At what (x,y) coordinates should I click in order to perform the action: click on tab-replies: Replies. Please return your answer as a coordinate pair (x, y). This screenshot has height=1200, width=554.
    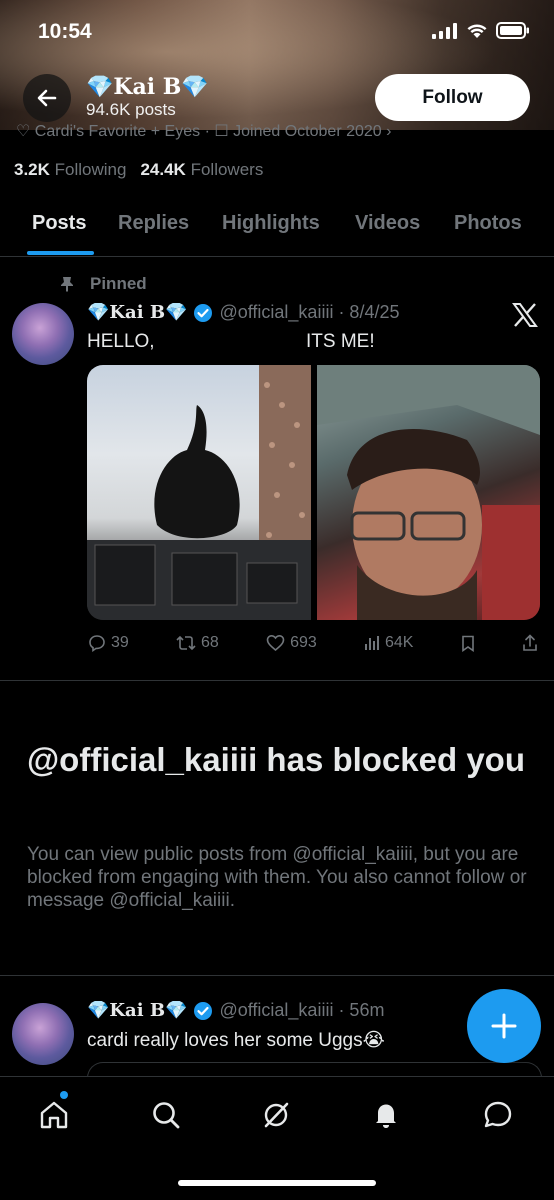
    Looking at the image, I should click on (153, 223).